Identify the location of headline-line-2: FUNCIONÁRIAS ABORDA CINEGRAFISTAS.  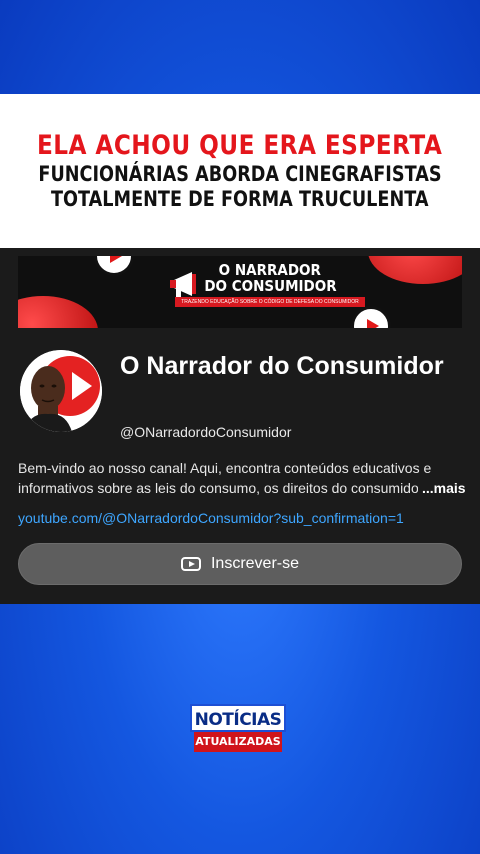
(240, 174).